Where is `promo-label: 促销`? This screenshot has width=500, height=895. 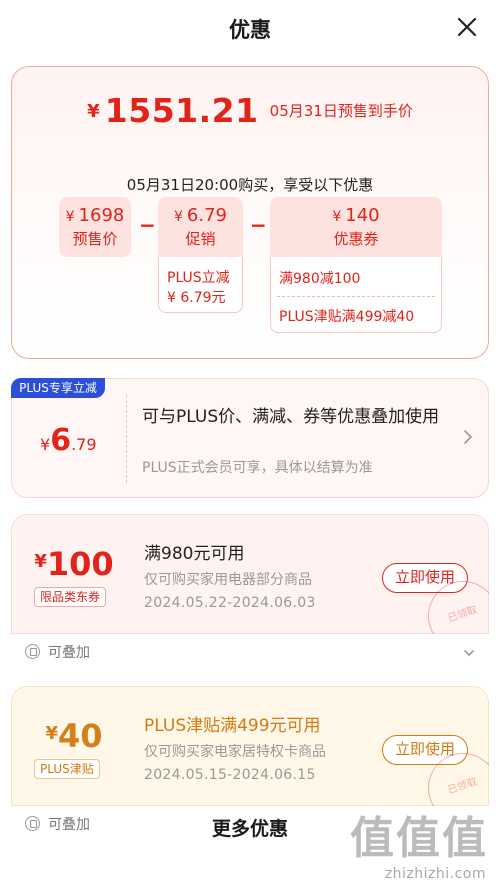 promo-label: 促销 is located at coordinates (200, 239).